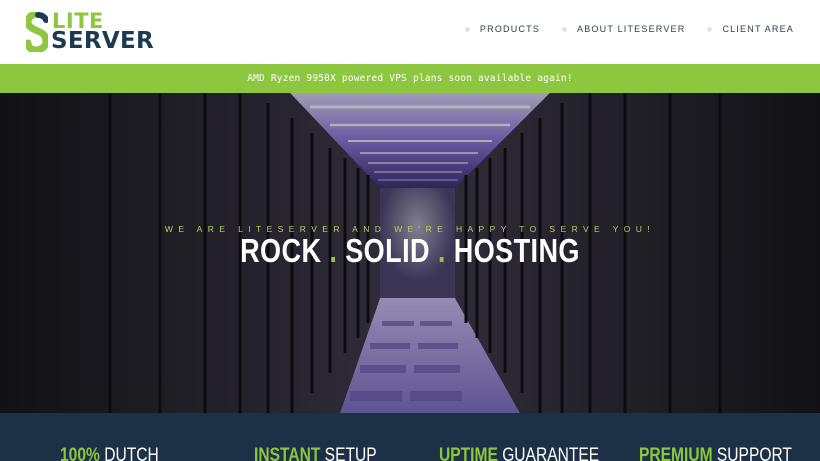 The height and width of the screenshot is (461, 820). What do you see at coordinates (37, 32) in the screenshot?
I see `logo-mark-icon` at bounding box center [37, 32].